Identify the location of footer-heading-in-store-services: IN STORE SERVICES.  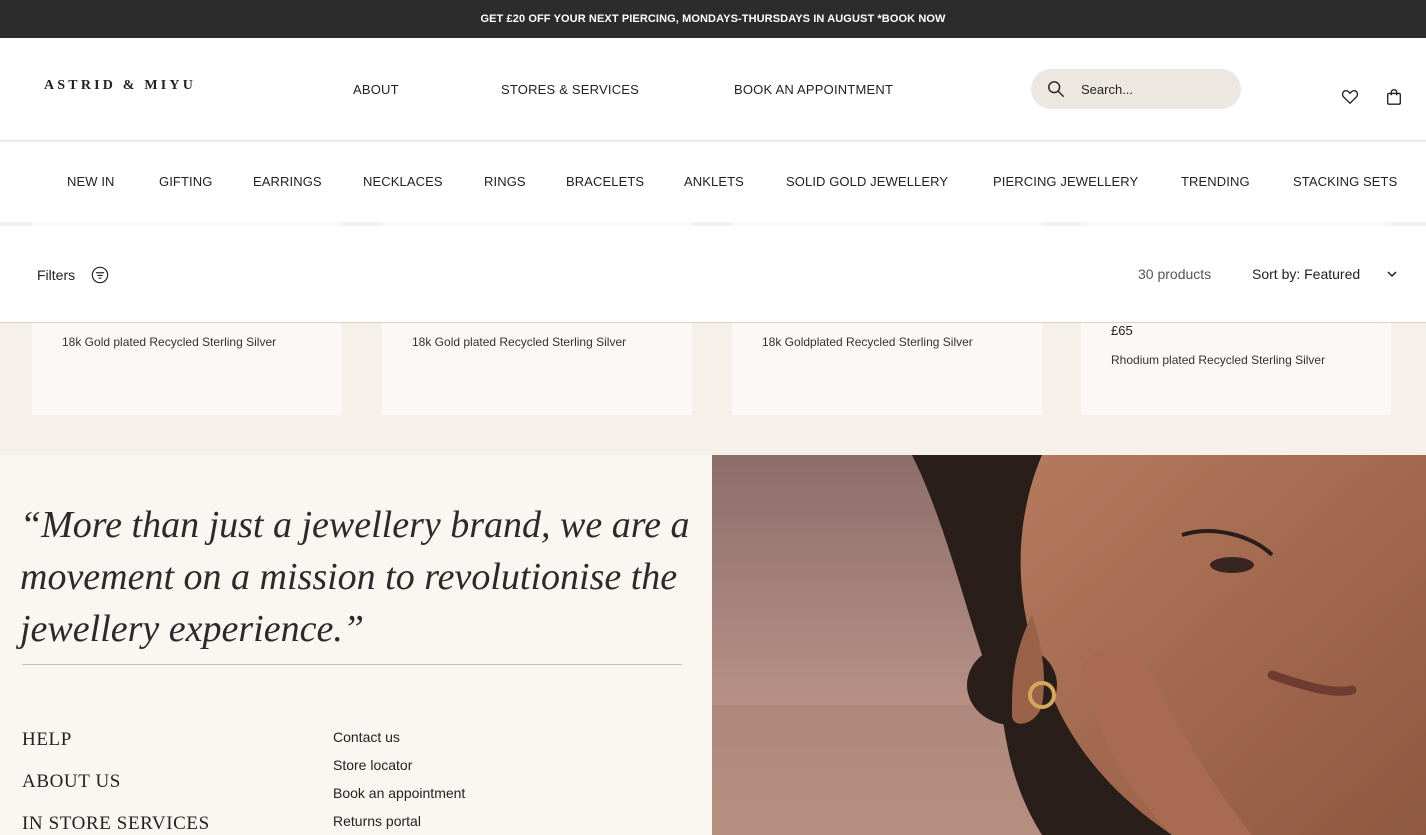
(116, 824).